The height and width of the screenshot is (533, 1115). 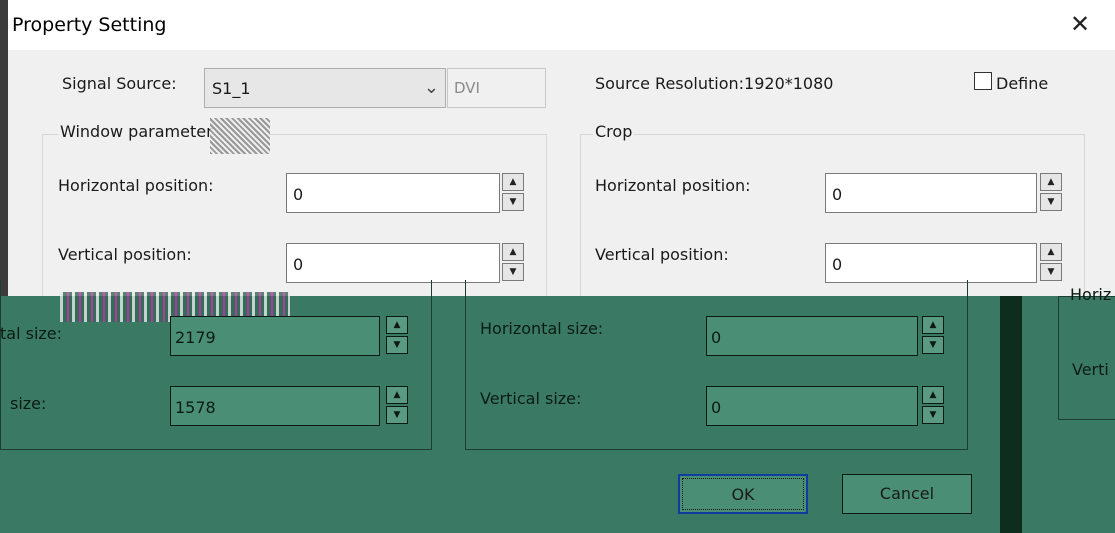 I want to click on background-vertical-label: Verti, so click(x=1090, y=369).